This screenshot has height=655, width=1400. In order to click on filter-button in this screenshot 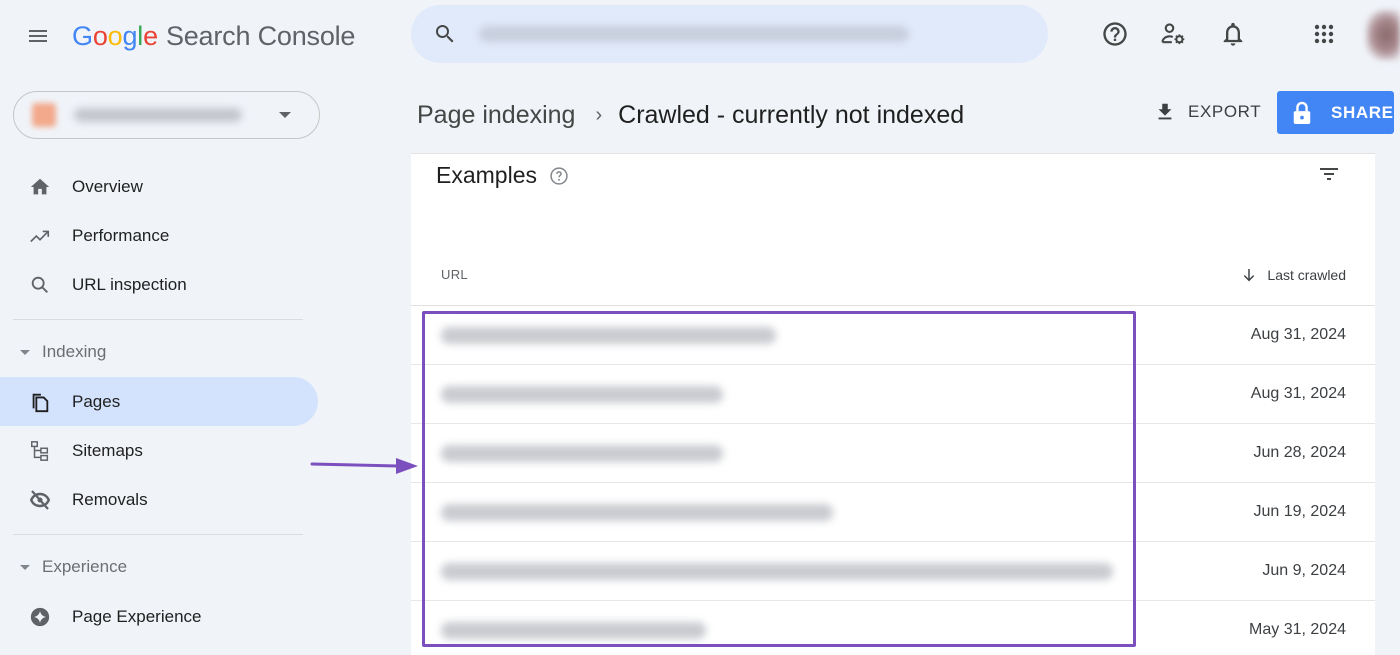, I will do `click(1329, 174)`.